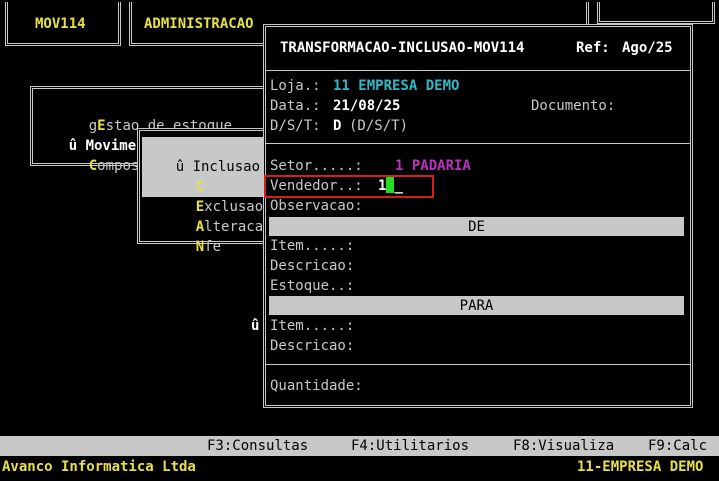 This screenshot has height=481, width=719. What do you see at coordinates (677, 446) in the screenshot?
I see `fkey-f9-calc: F9:Calc` at bounding box center [677, 446].